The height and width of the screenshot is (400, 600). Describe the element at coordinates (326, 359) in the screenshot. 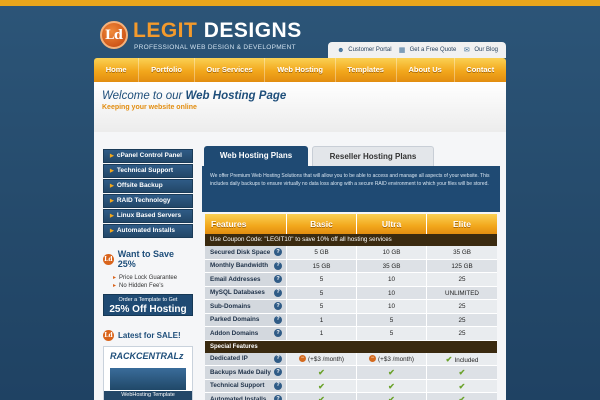

I see `cell-value: (+$3 /month)` at that location.